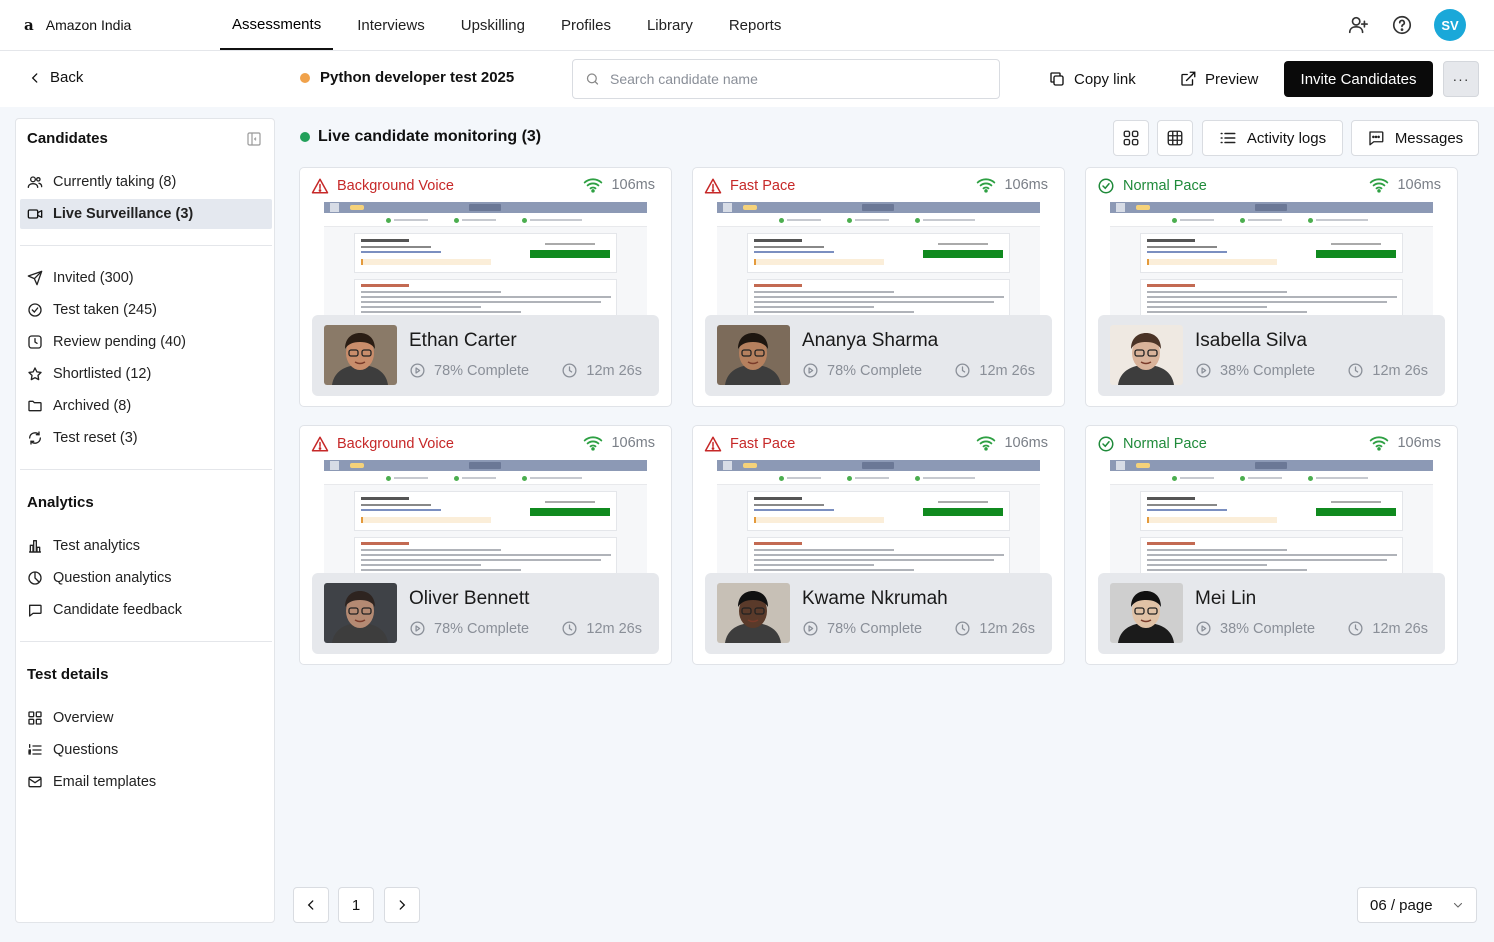 The width and height of the screenshot is (1494, 942). I want to click on per-page-select: 06 / page, so click(1417, 905).